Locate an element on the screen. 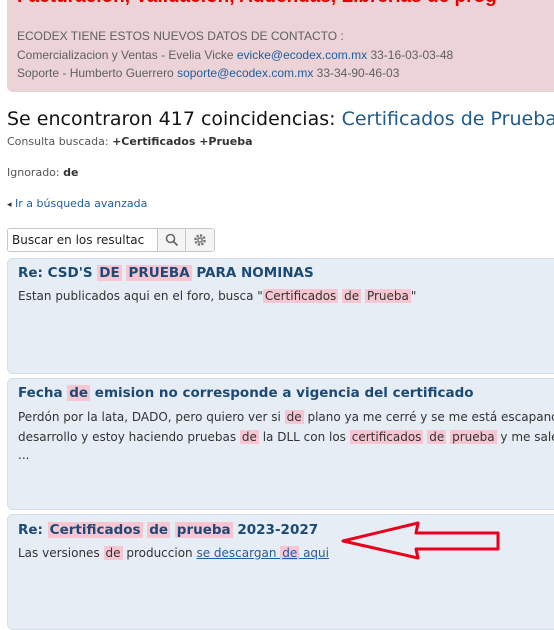 This screenshot has height=630, width=554. ignored-label: Ignorado: is located at coordinates (35, 172).